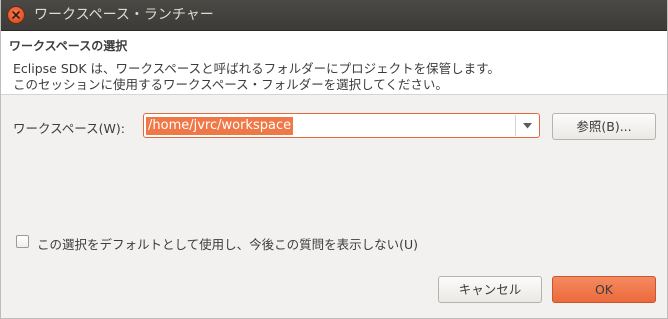 The height and width of the screenshot is (319, 668). I want to click on workspace-input-selected-text: /home/jvrc/workspace, so click(220, 126).